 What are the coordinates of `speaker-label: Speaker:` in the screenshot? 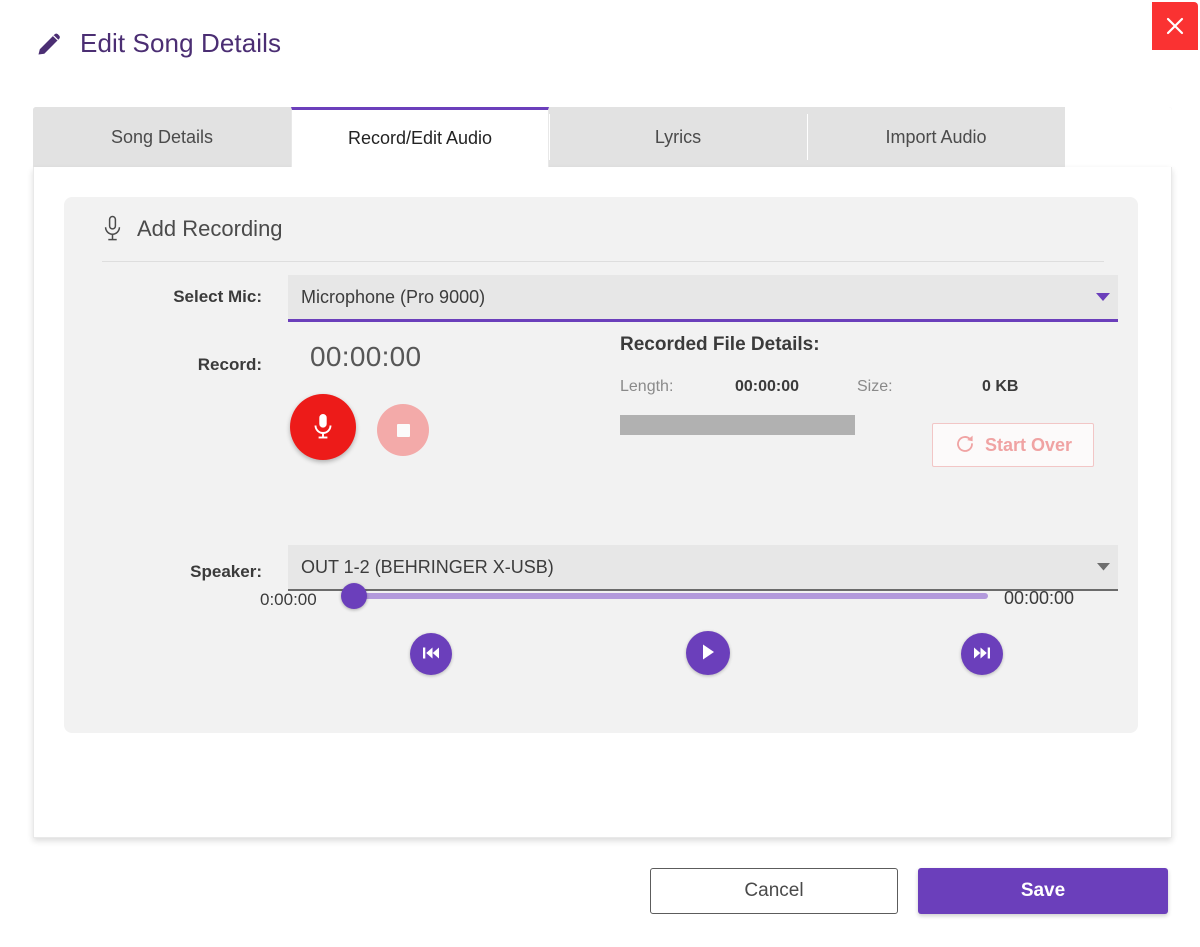 It's located at (226, 571).